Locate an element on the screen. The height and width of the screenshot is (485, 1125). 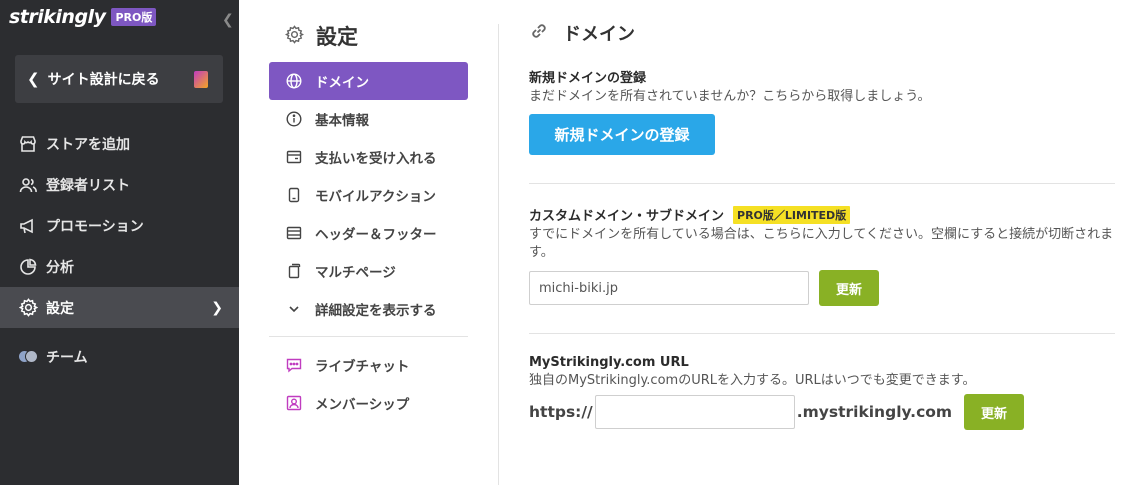
settings-item-label: モバイルアクション is located at coordinates (375, 197).